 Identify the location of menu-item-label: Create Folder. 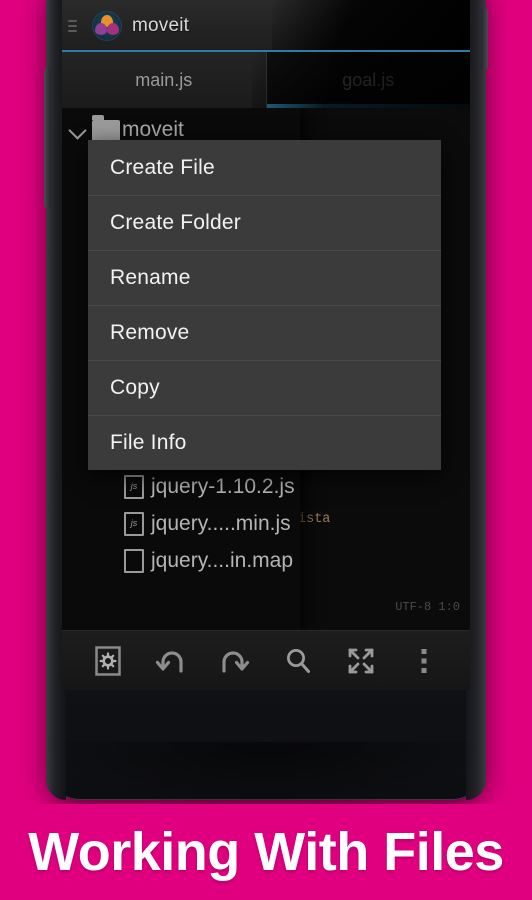
(175, 222).